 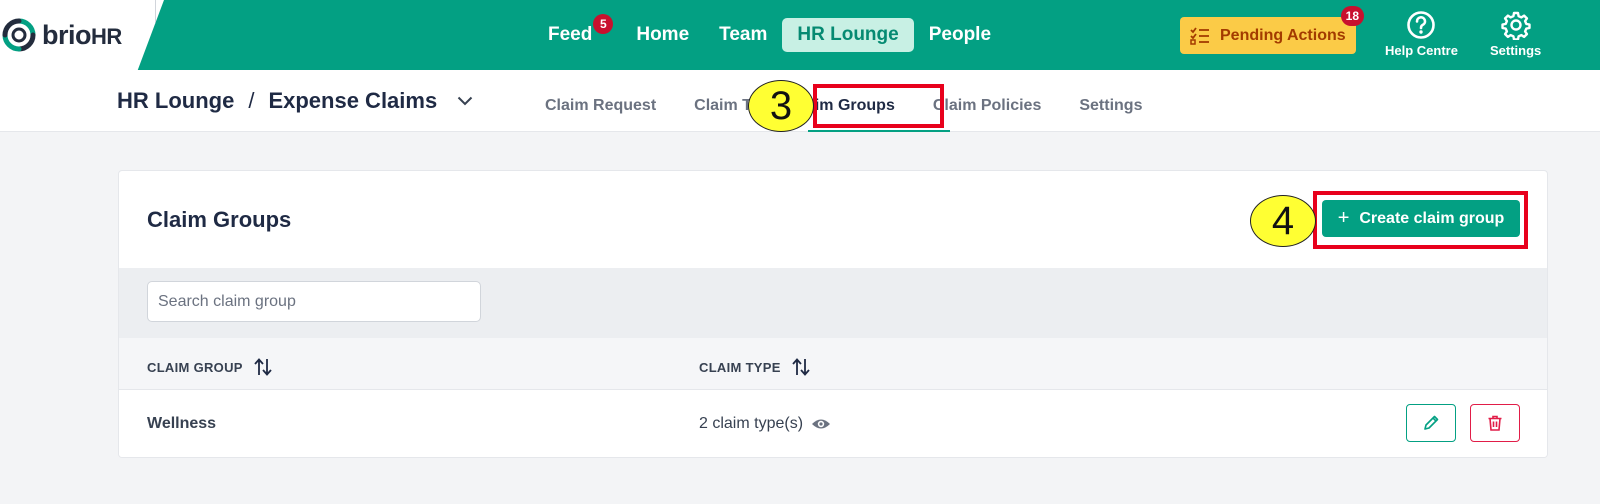 I want to click on edit-button, so click(x=1431, y=423).